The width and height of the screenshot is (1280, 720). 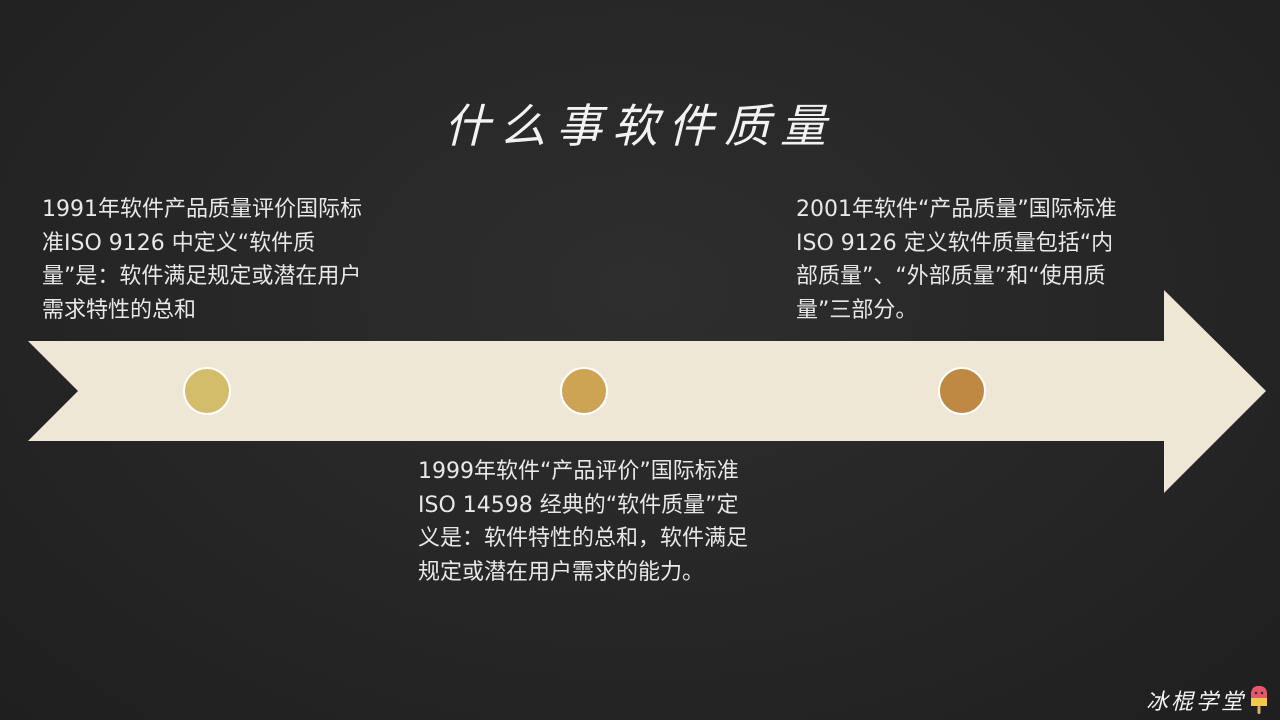 What do you see at coordinates (1259, 700) in the screenshot?
I see `popsicle-icon` at bounding box center [1259, 700].